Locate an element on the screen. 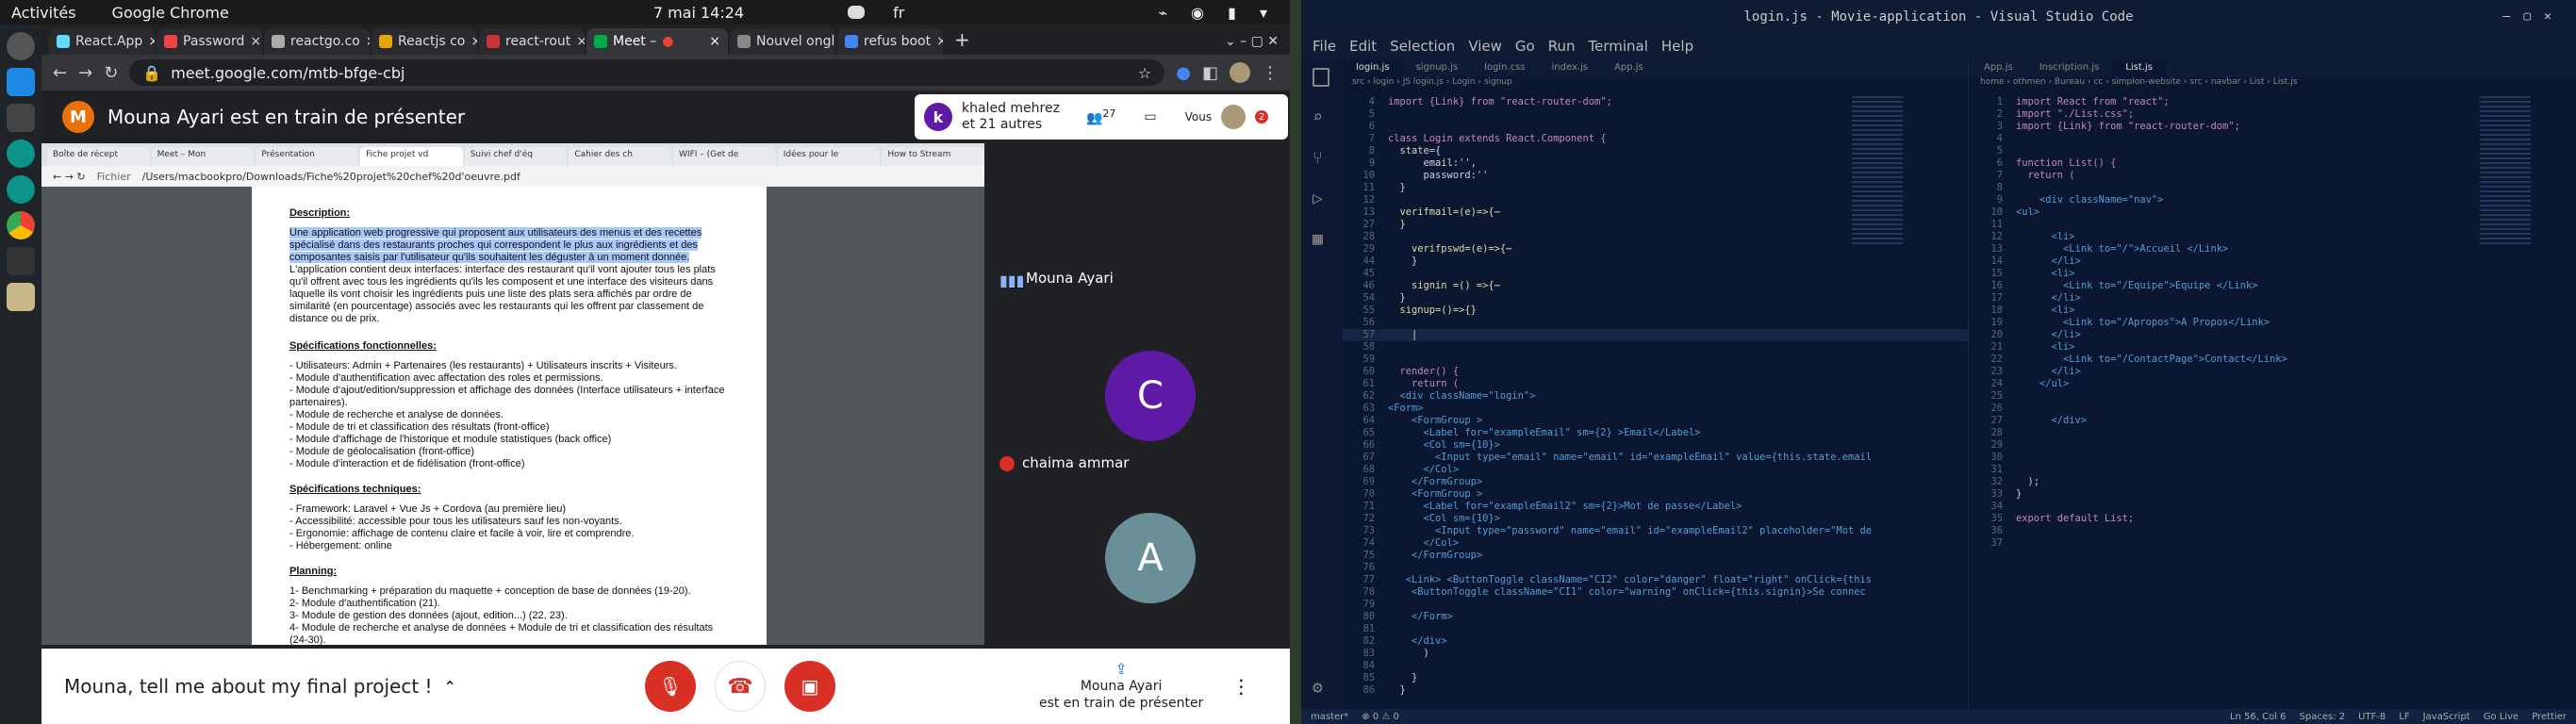 This screenshot has width=2576, height=724. debug-icon: ▷ is located at coordinates (1322, 198).